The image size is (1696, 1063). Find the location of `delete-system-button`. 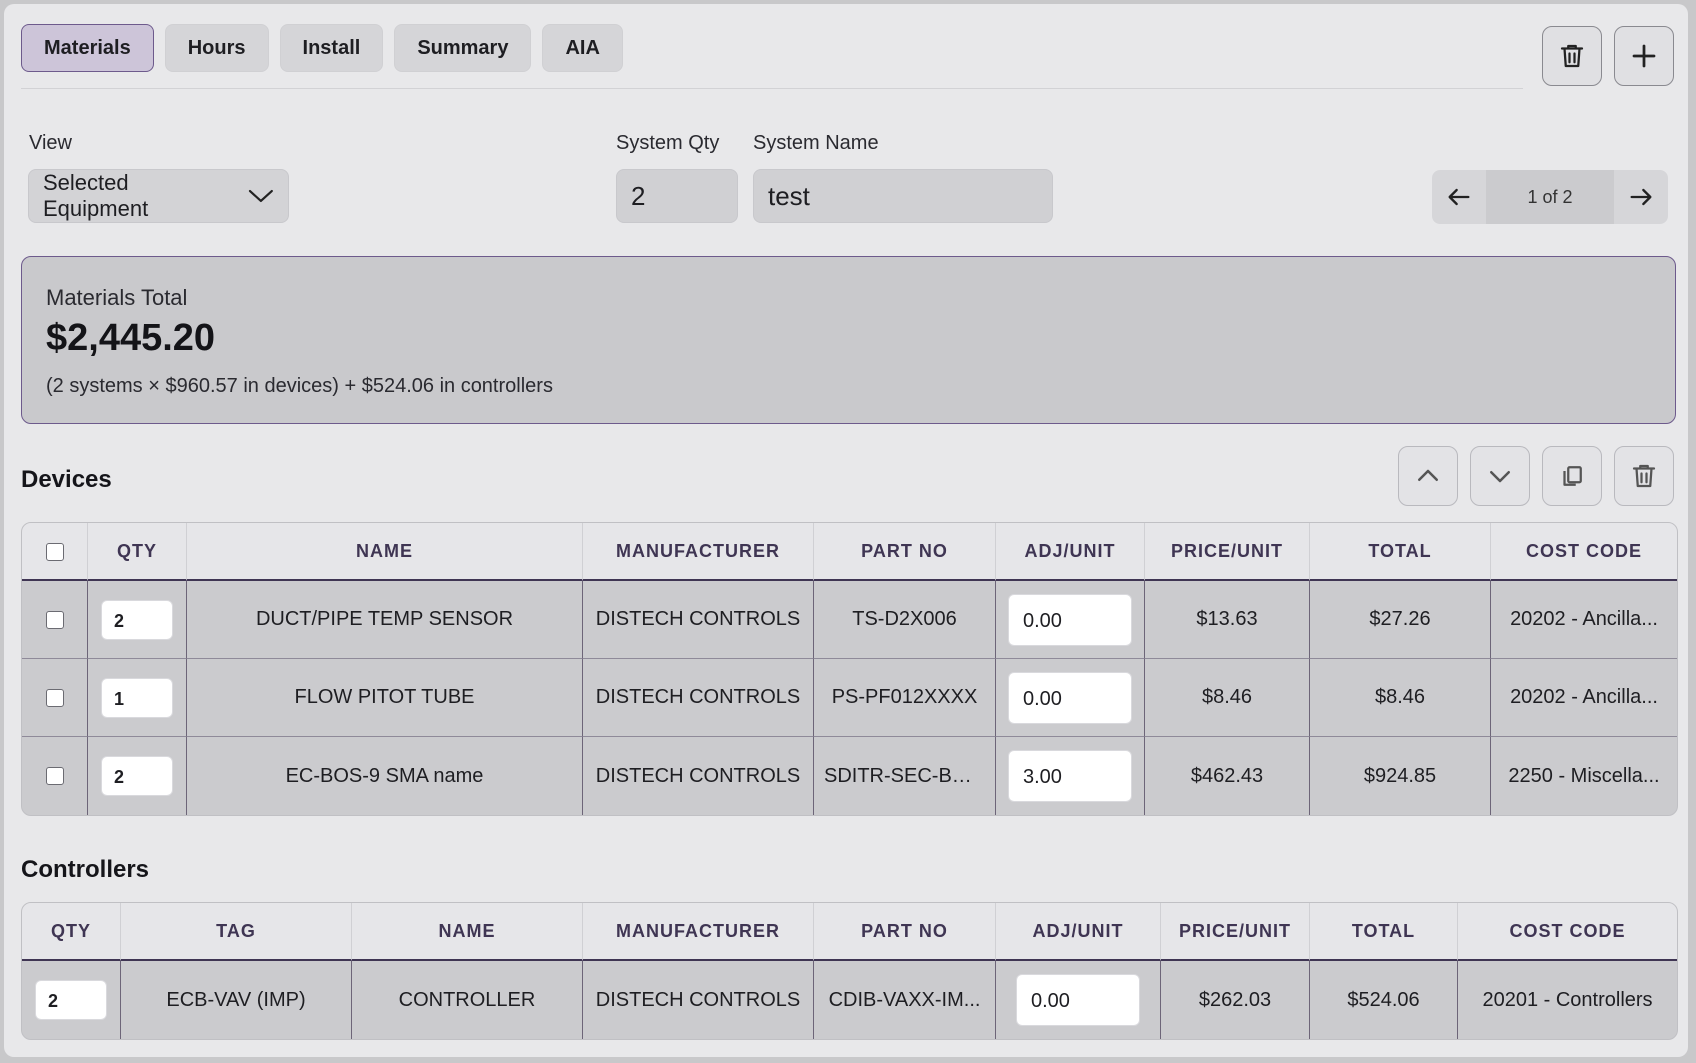

delete-system-button is located at coordinates (1572, 56).